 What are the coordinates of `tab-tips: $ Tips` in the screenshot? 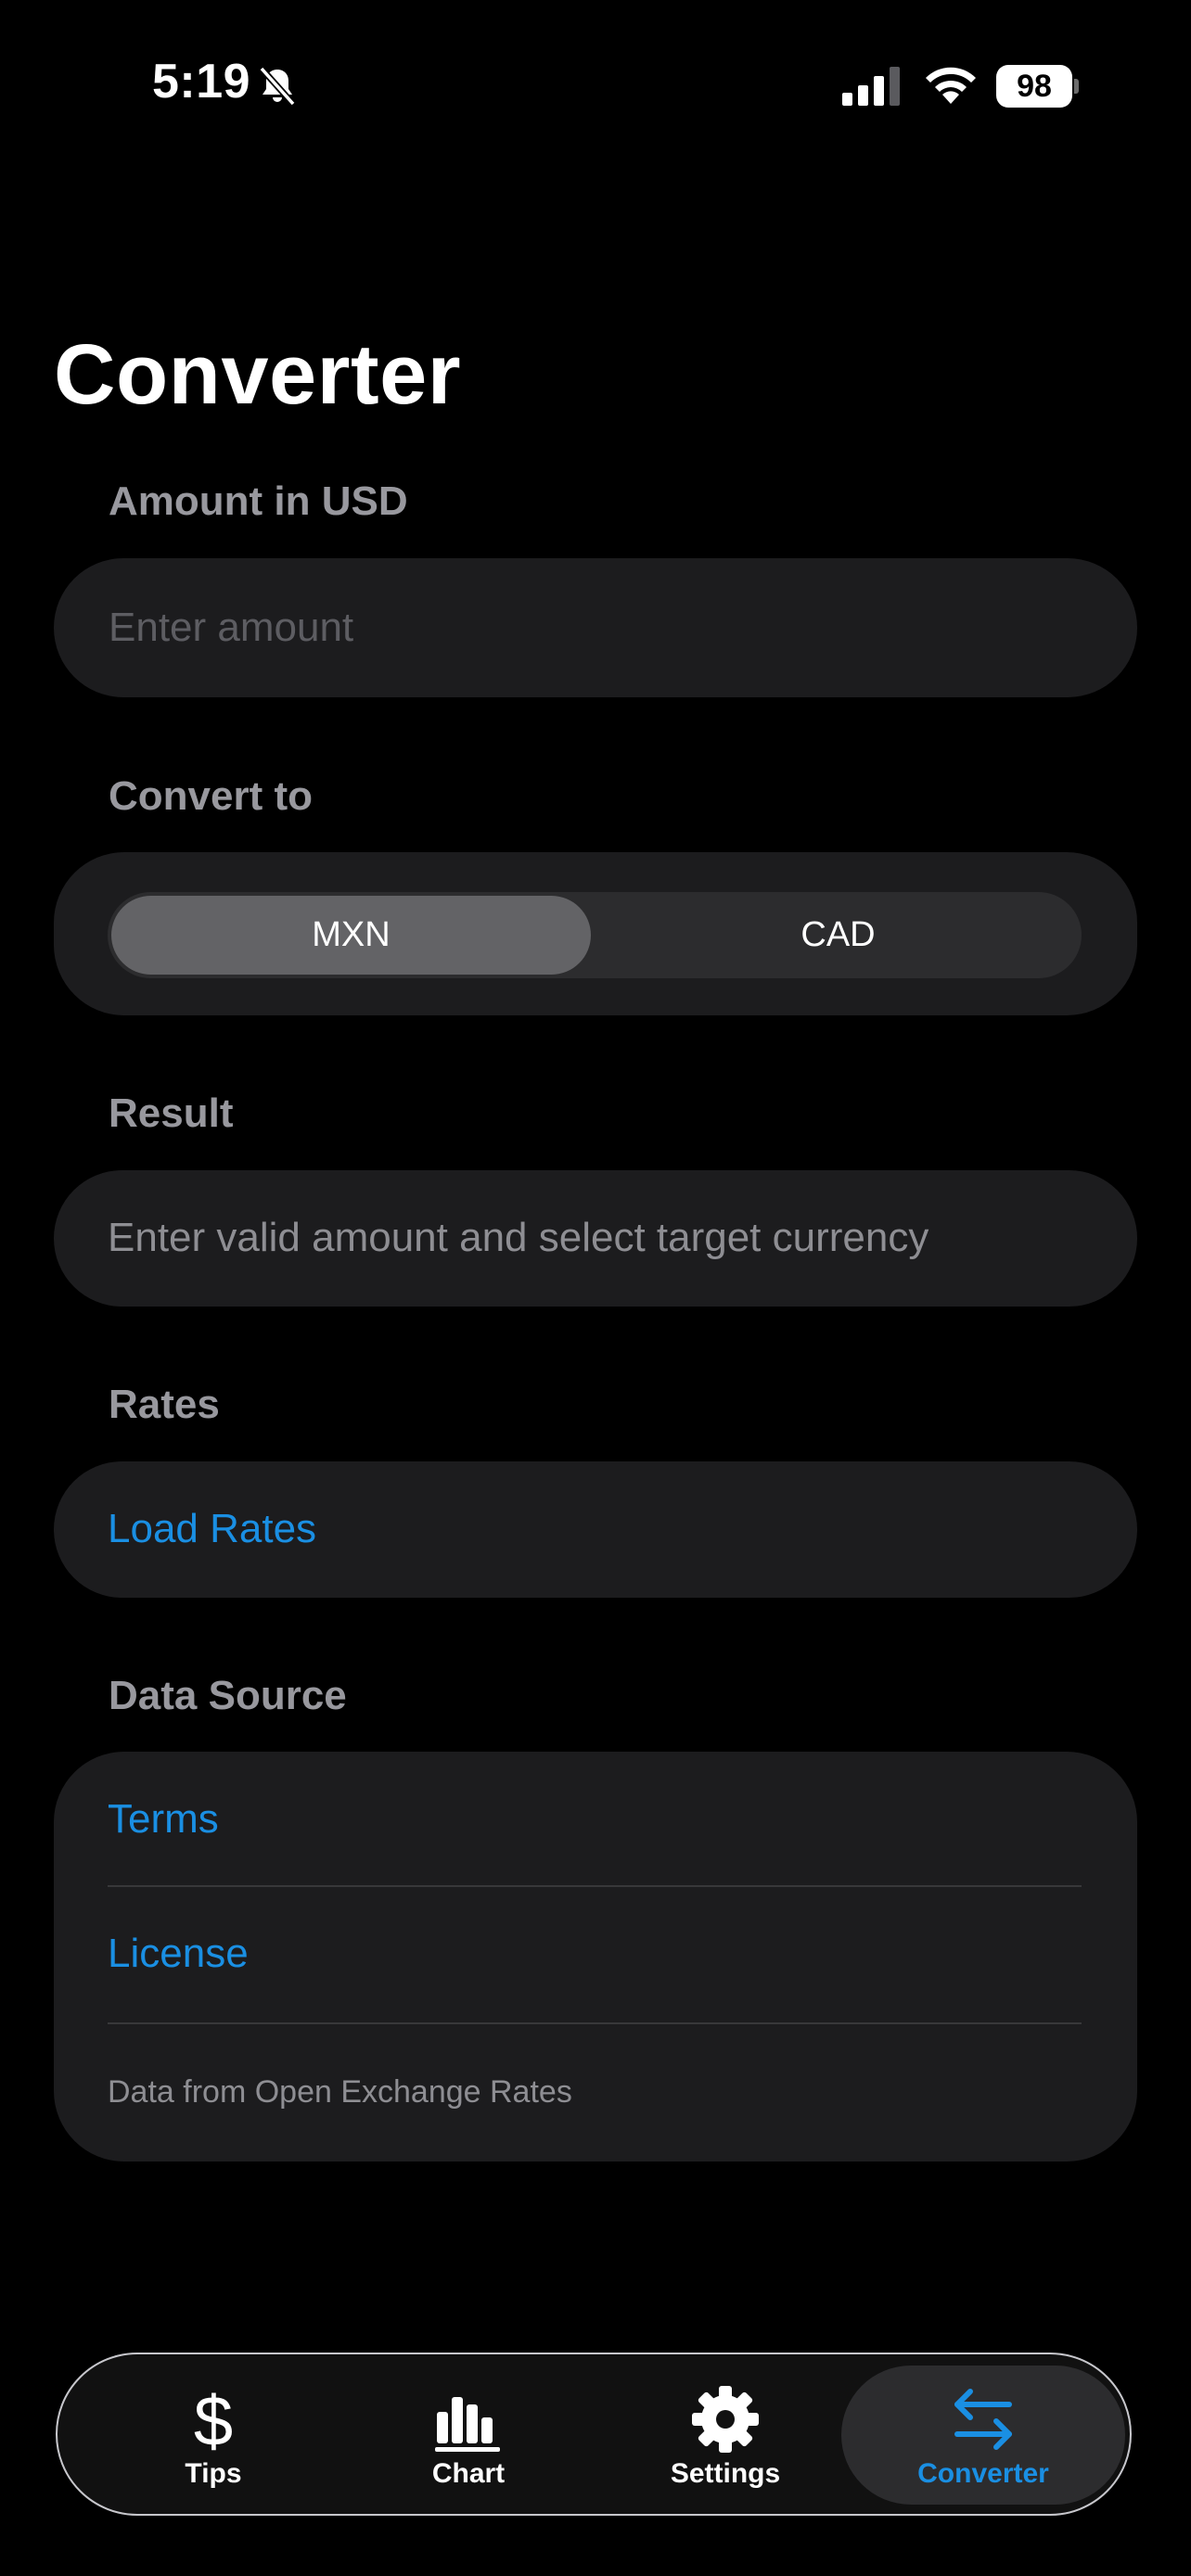 It's located at (213, 2435).